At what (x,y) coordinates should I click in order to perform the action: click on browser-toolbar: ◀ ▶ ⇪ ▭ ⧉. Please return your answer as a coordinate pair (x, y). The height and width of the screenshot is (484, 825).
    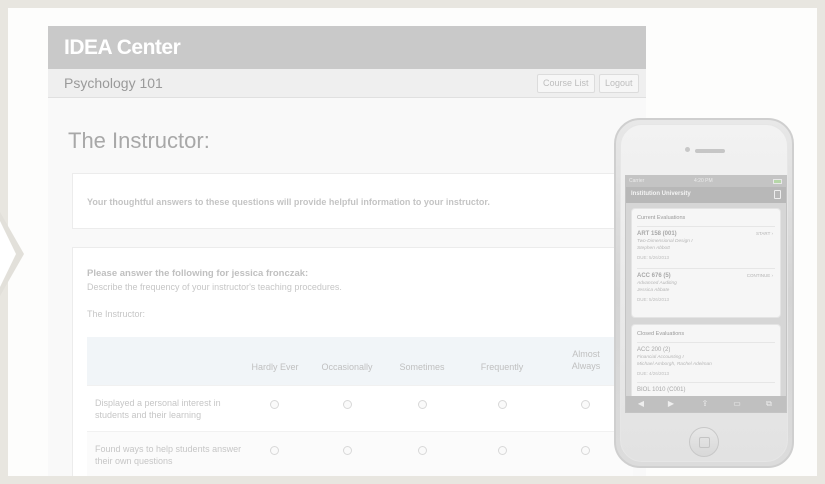
    Looking at the image, I should click on (706, 404).